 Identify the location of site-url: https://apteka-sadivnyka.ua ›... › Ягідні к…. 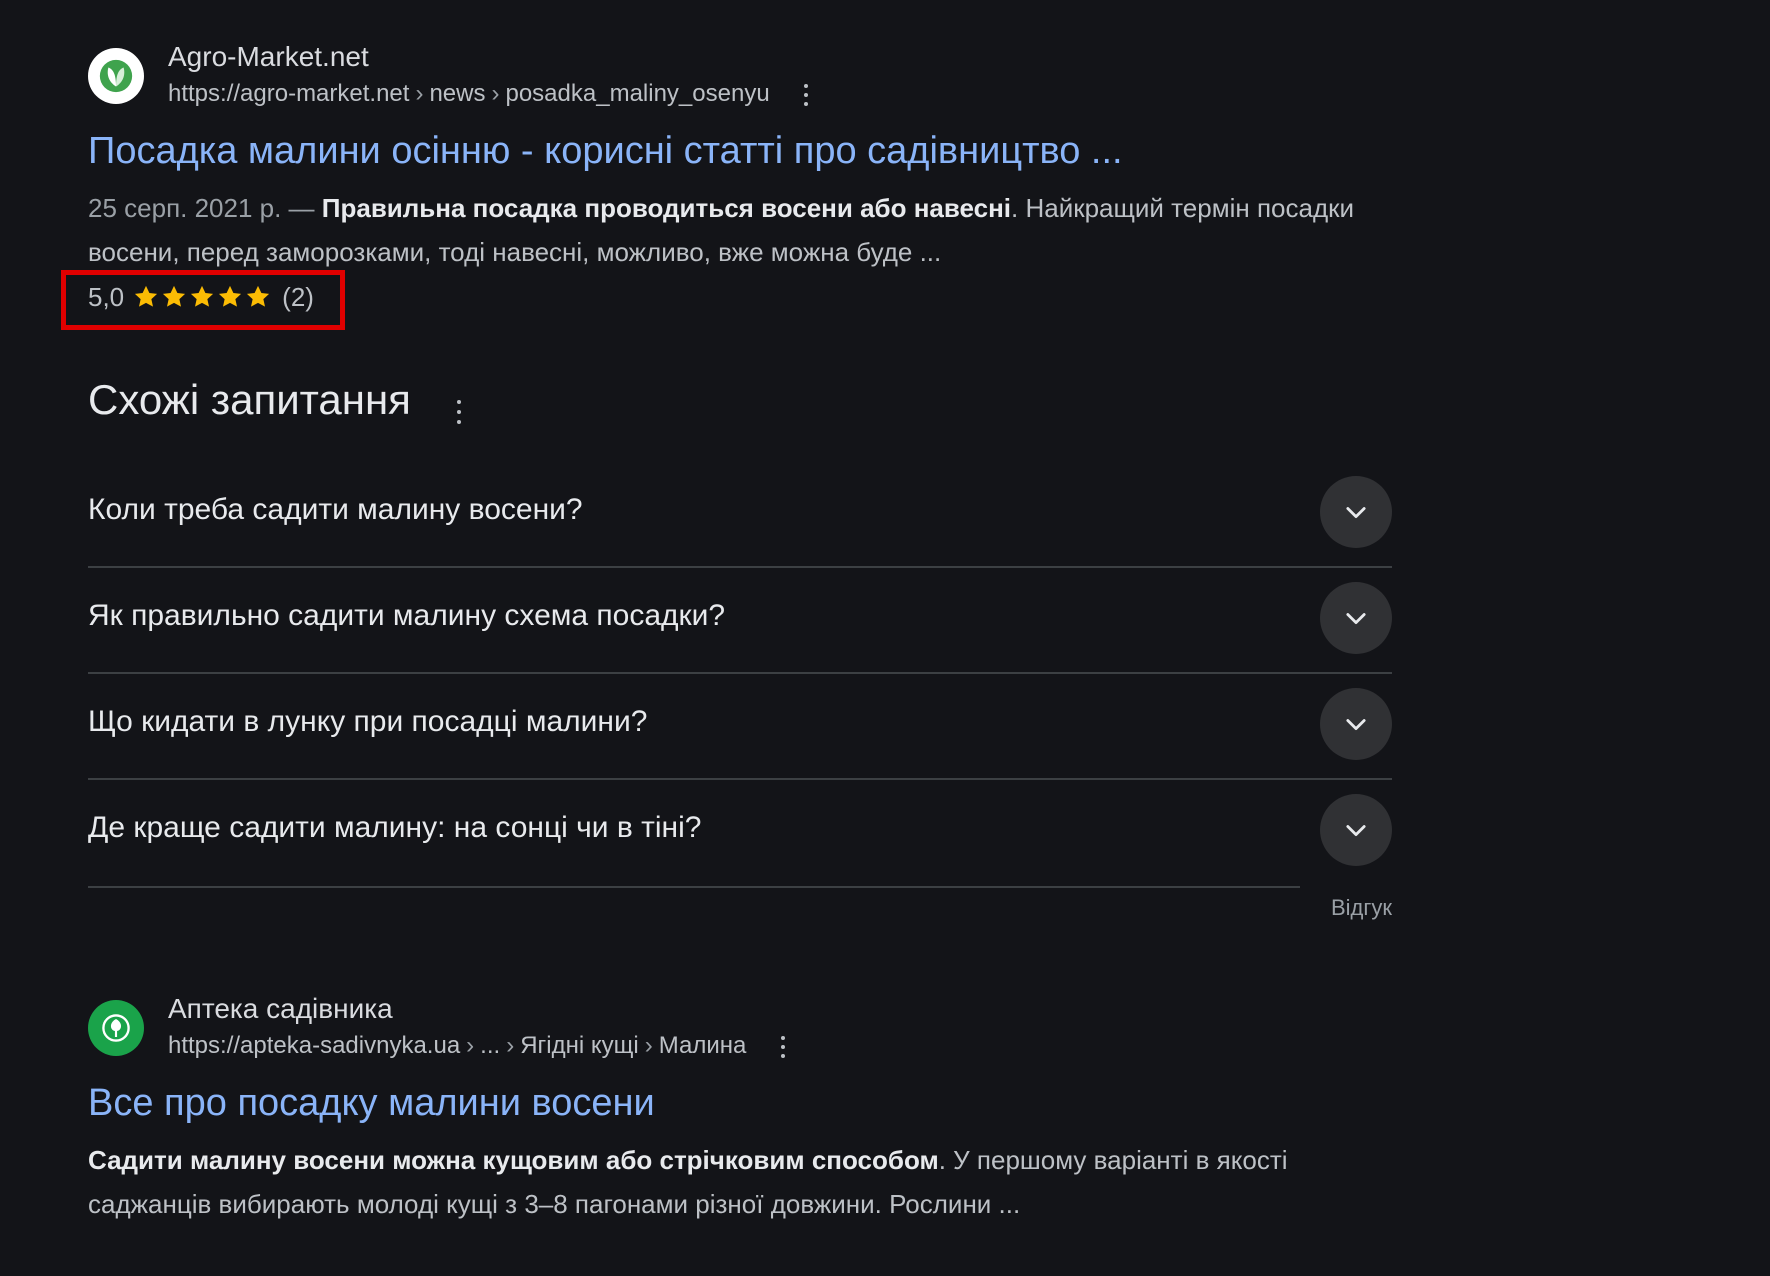
(479, 1046).